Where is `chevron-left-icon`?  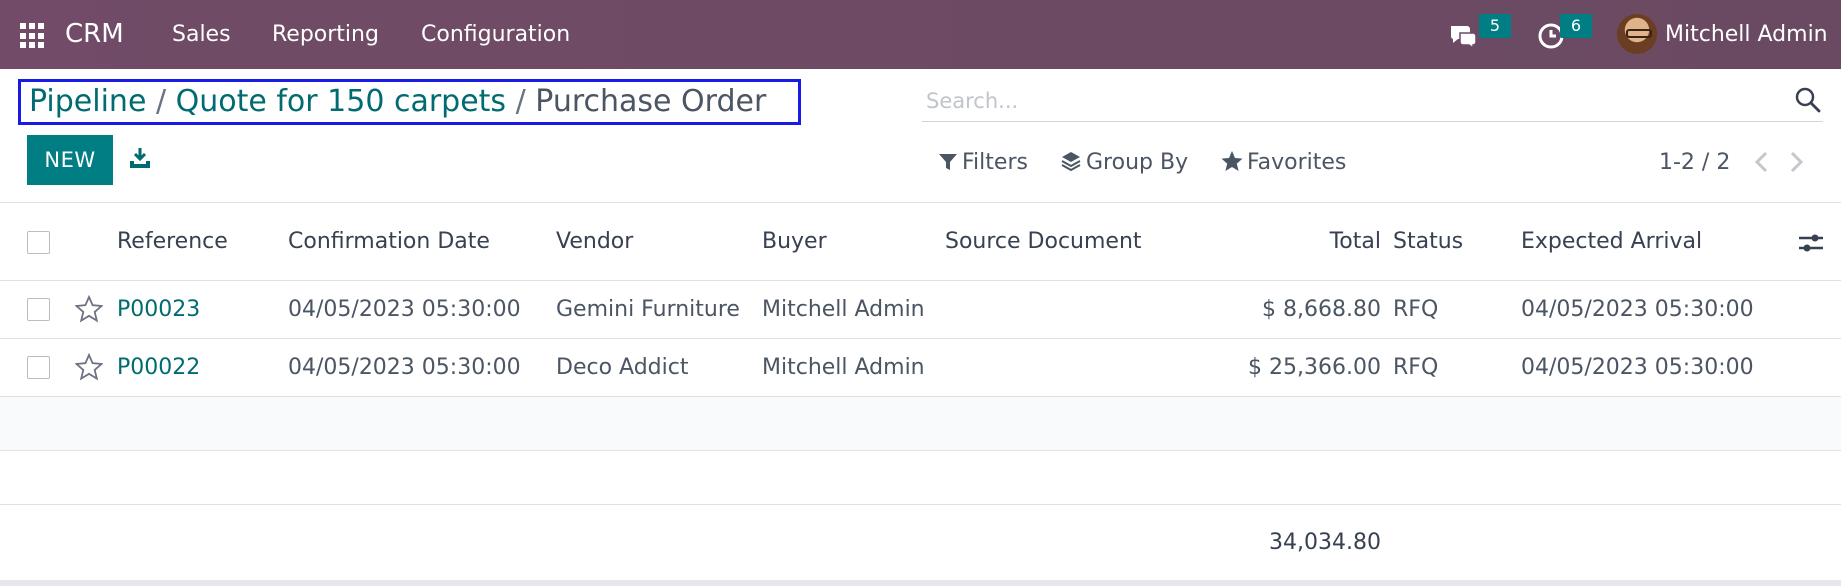
chevron-left-icon is located at coordinates (1762, 162).